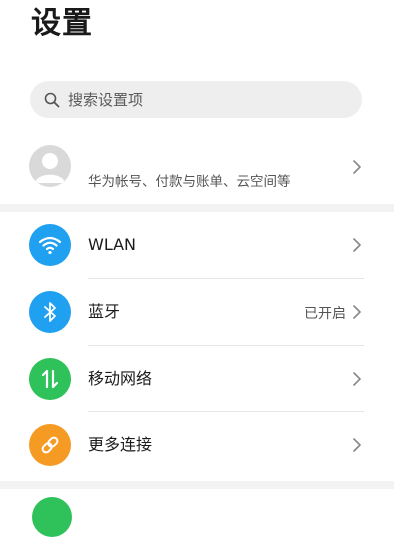 The height and width of the screenshot is (537, 394). Describe the element at coordinates (50, 312) in the screenshot. I see `bluetooth-icon` at that location.